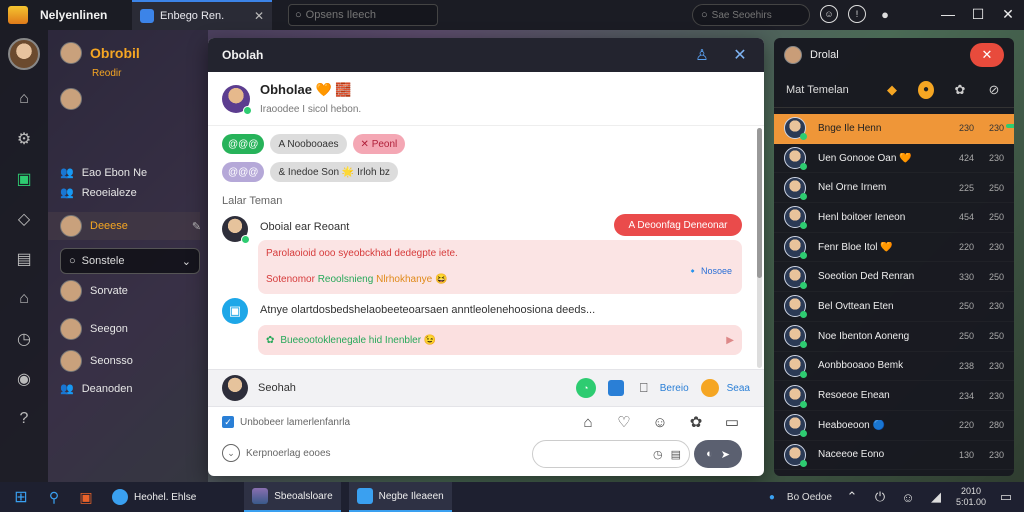 This screenshot has width=1024, height=512. I want to click on message-input, so click(588, 454).